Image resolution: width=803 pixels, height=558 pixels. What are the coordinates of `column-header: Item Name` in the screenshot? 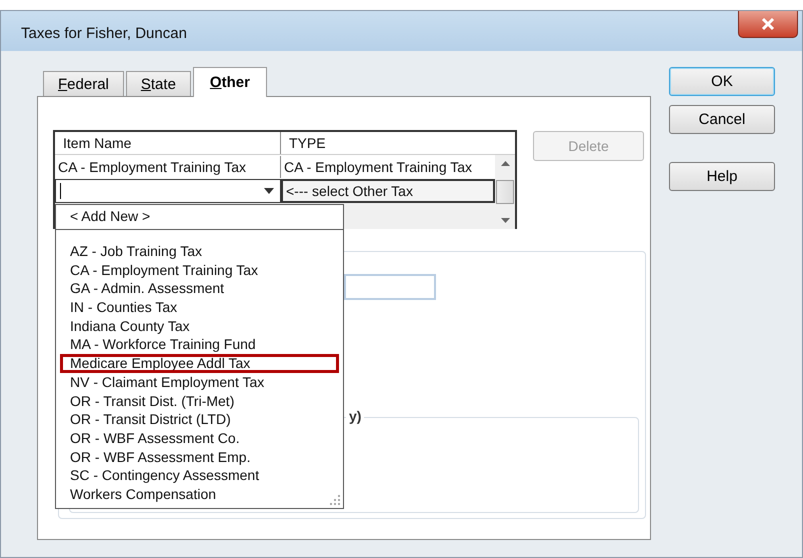 It's located at (168, 143).